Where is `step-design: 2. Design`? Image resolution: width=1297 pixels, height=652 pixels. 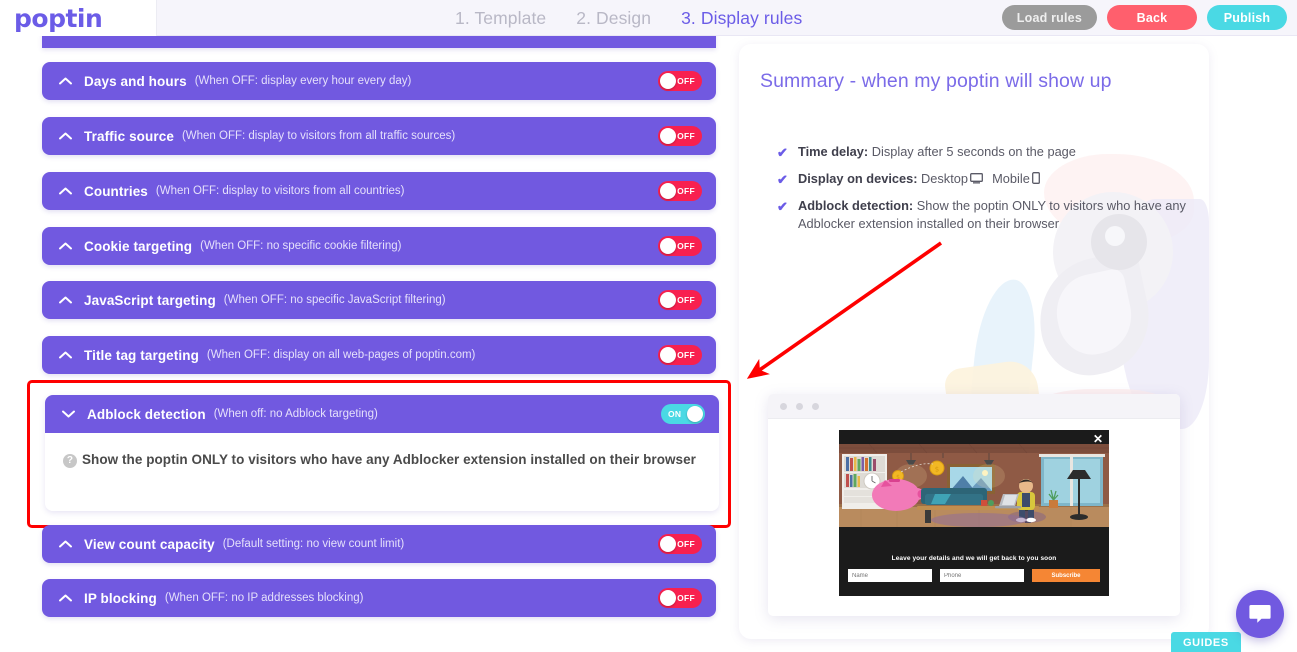 step-design: 2. Design is located at coordinates (613, 18).